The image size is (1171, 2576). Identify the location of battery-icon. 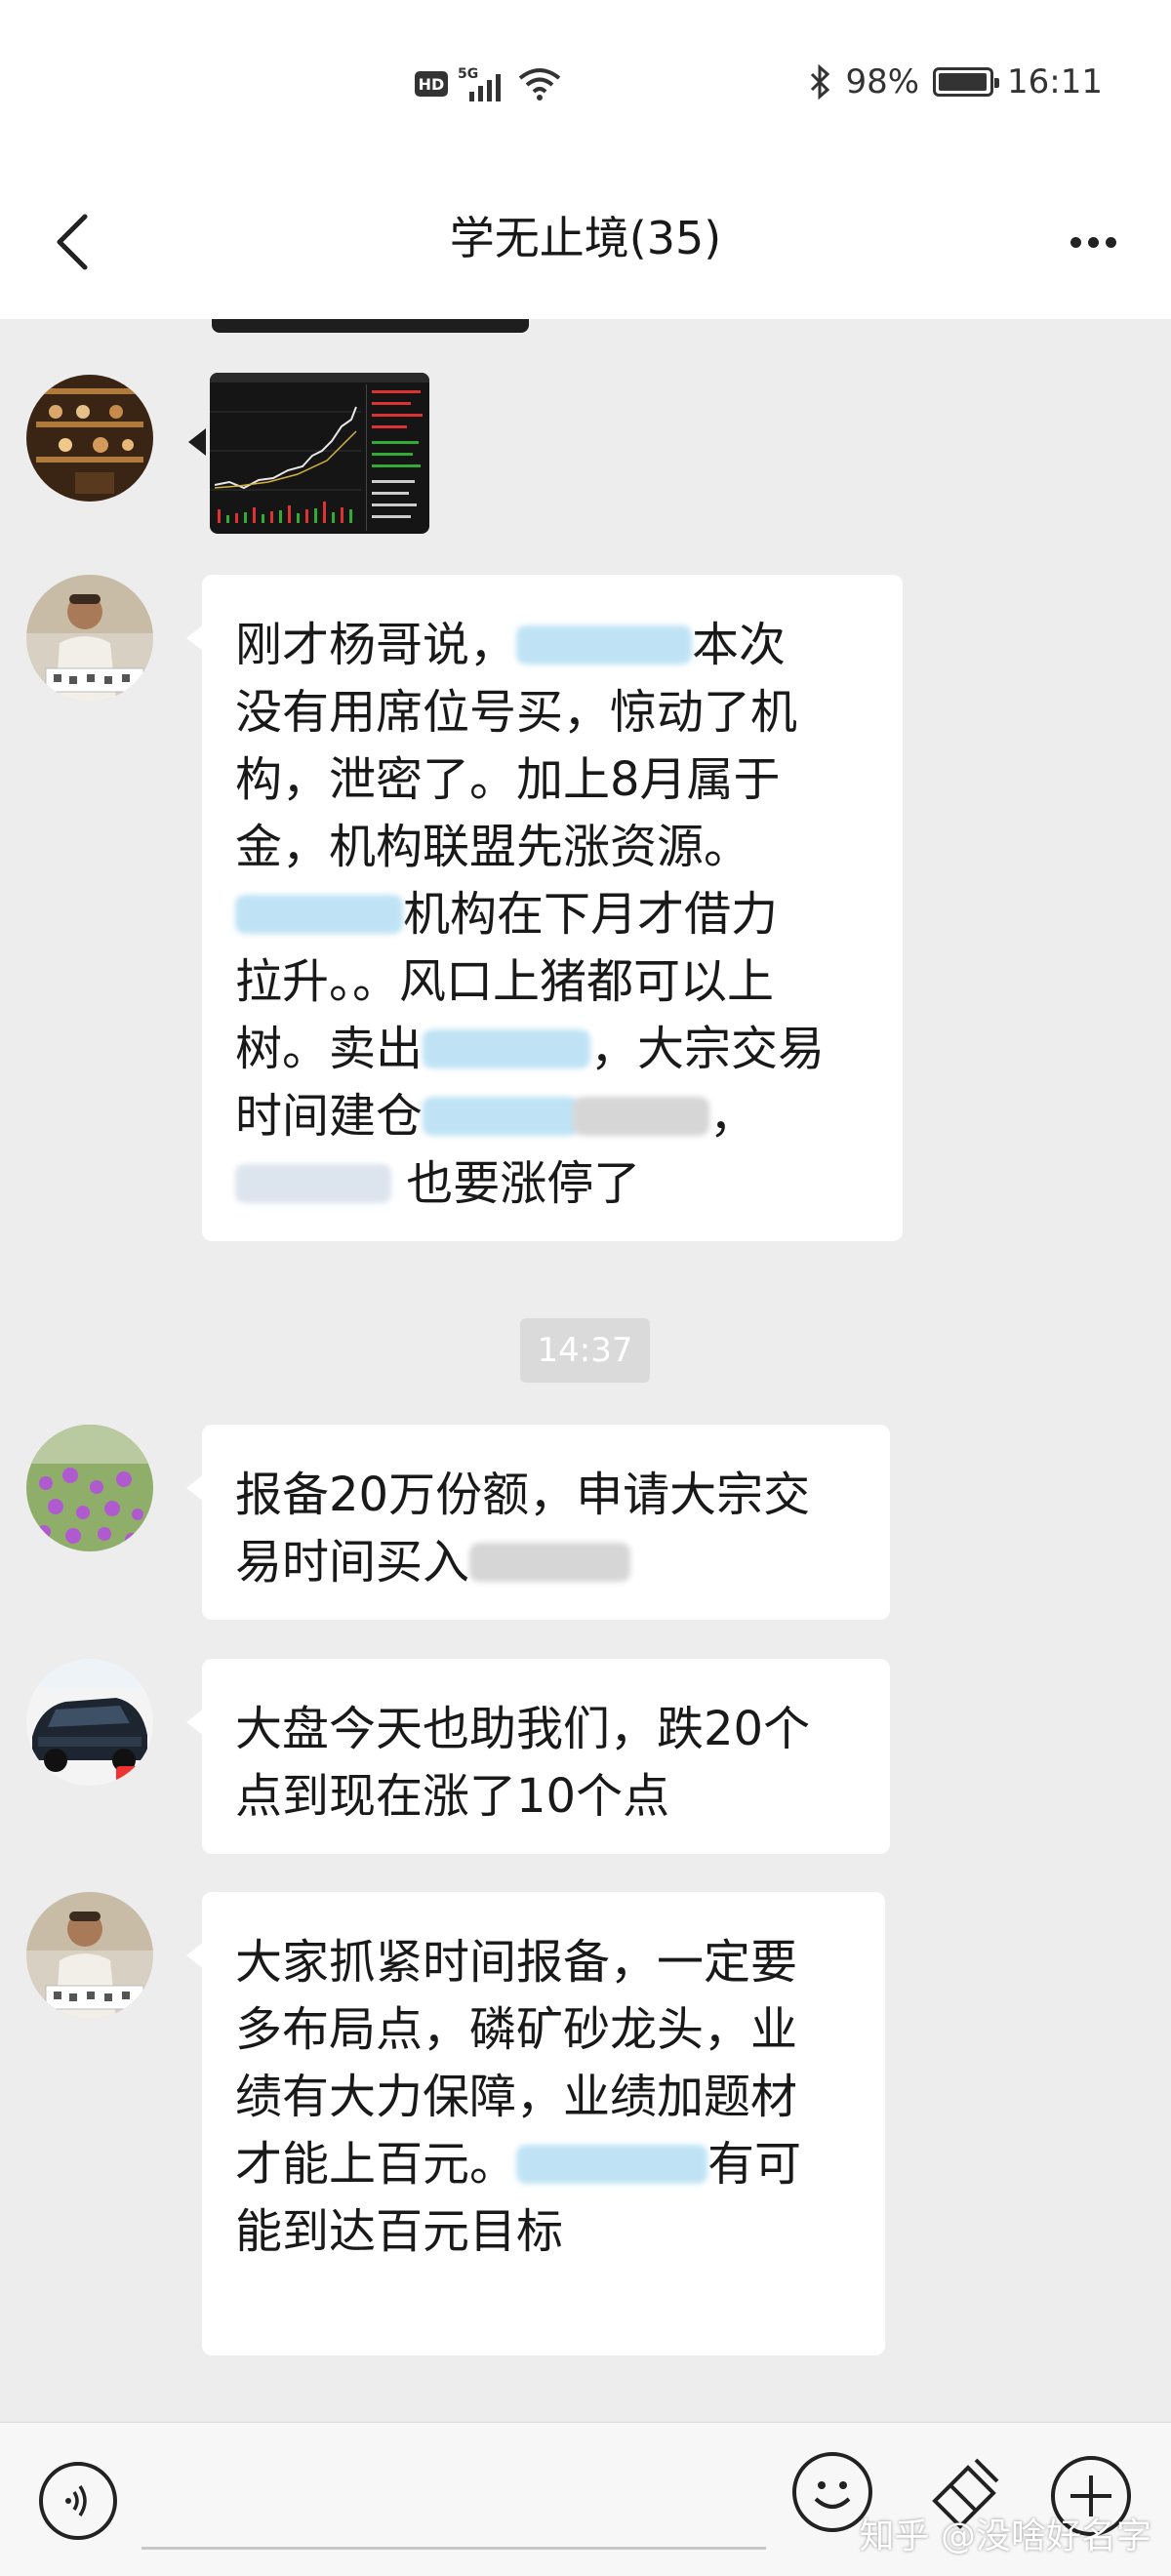
(966, 82).